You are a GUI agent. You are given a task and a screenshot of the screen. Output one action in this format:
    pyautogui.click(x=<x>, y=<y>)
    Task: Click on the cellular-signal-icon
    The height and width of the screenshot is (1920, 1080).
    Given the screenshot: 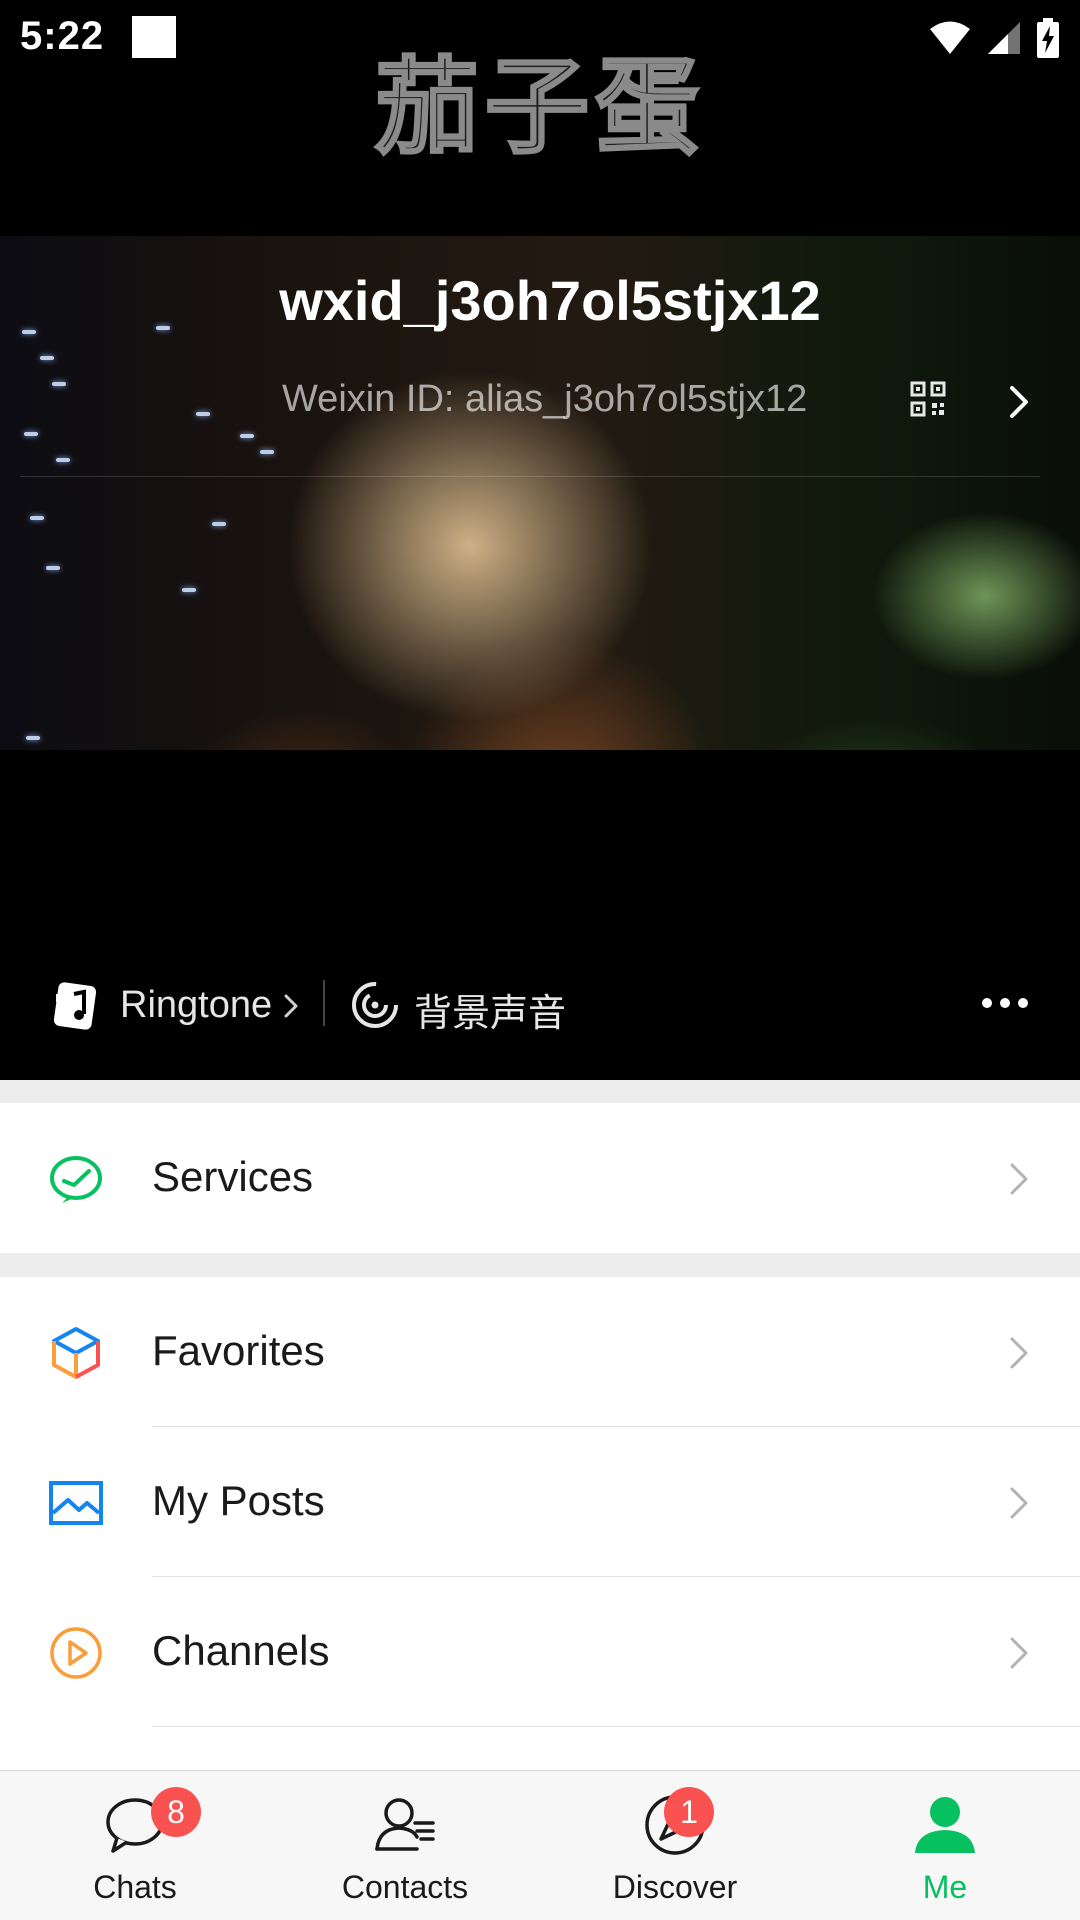 What is the action you would take?
    pyautogui.click(x=1004, y=38)
    